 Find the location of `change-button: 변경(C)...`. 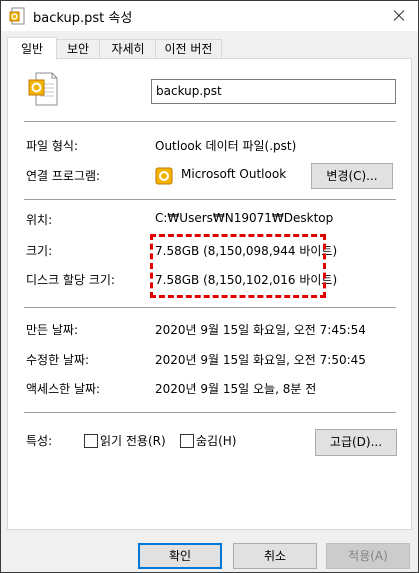

change-button: 변경(C)... is located at coordinates (352, 176).